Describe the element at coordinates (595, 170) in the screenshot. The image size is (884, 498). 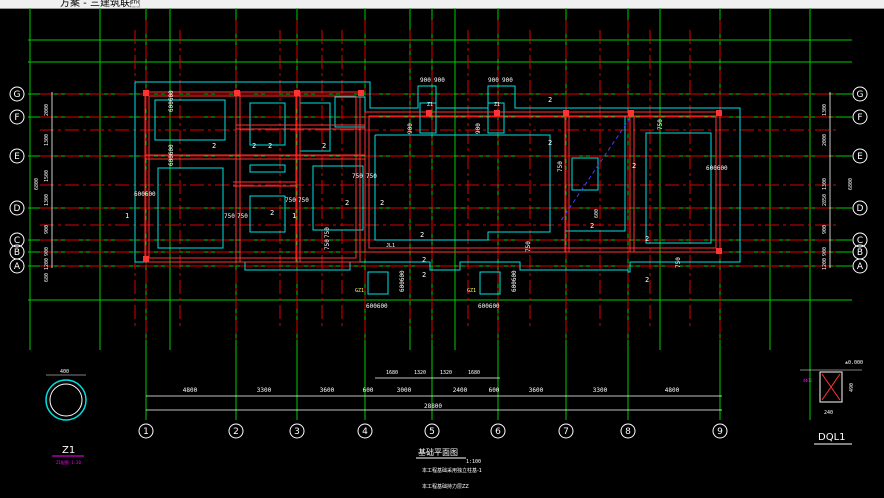
I see `stair-diagonal` at that location.